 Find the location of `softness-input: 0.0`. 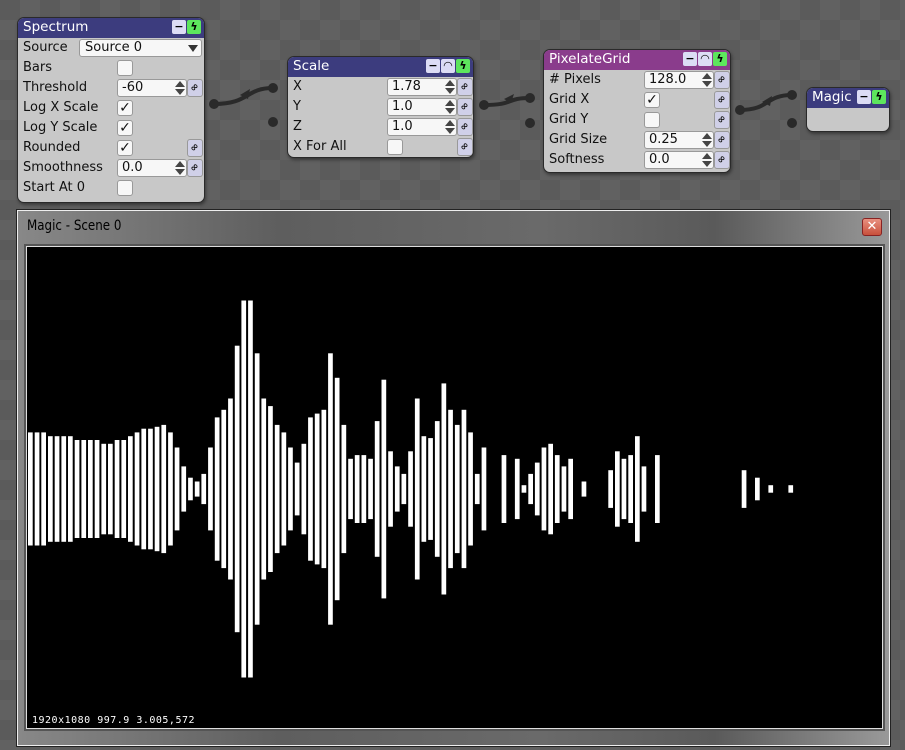

softness-input: 0.0 is located at coordinates (679, 160).